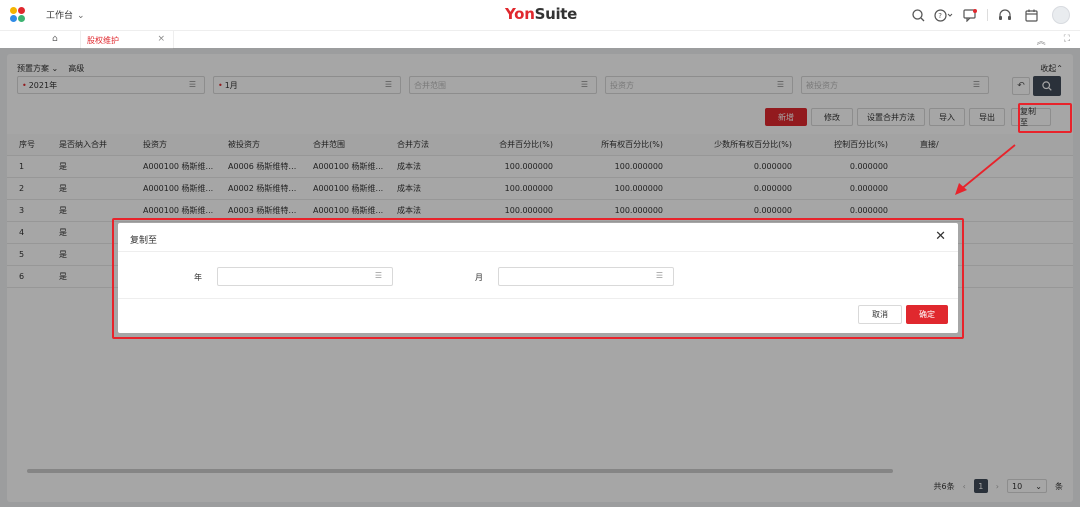 This screenshot has height=507, width=1080. Describe the element at coordinates (1053, 40) in the screenshot. I see `tabbar-tools: ︽ ⛶` at that location.